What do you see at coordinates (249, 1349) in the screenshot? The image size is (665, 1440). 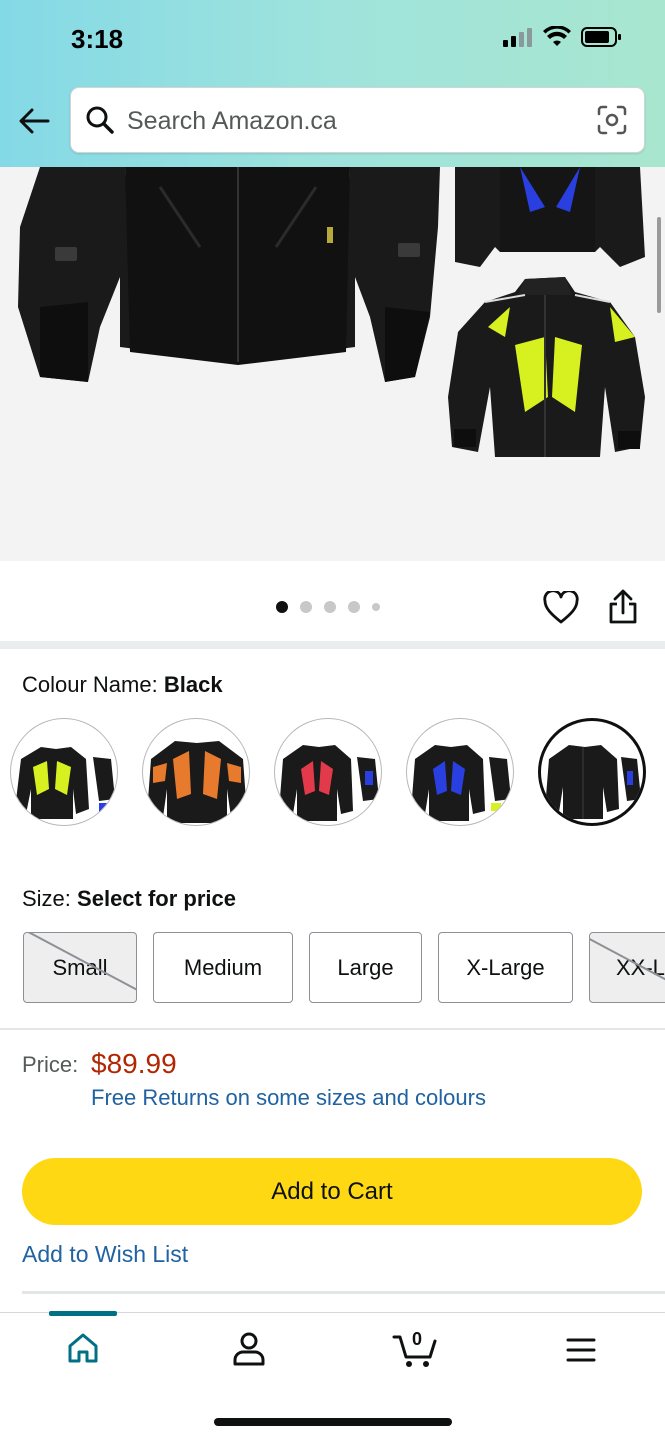 I see `account-icon` at bounding box center [249, 1349].